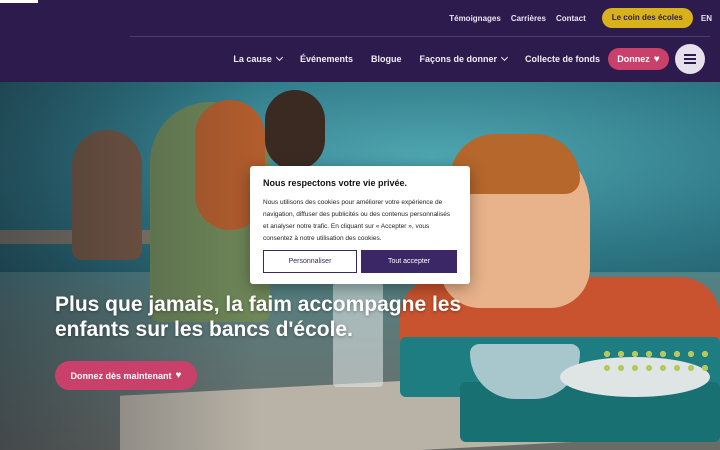 The height and width of the screenshot is (450, 720). What do you see at coordinates (386, 59) in the screenshot?
I see `nav-item-blog: Blogue` at bounding box center [386, 59].